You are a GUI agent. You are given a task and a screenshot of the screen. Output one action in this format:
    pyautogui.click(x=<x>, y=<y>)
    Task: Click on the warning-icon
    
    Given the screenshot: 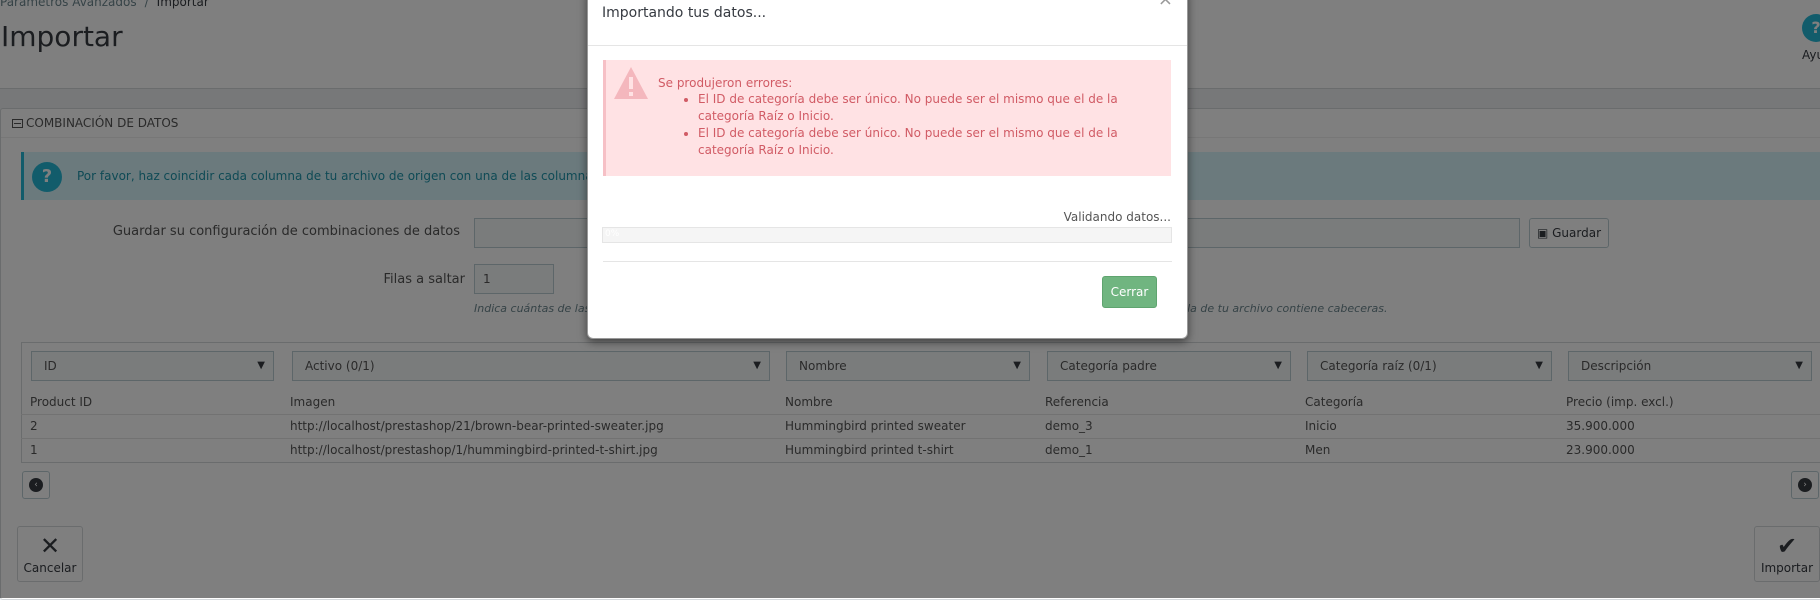 What is the action you would take?
    pyautogui.click(x=631, y=83)
    